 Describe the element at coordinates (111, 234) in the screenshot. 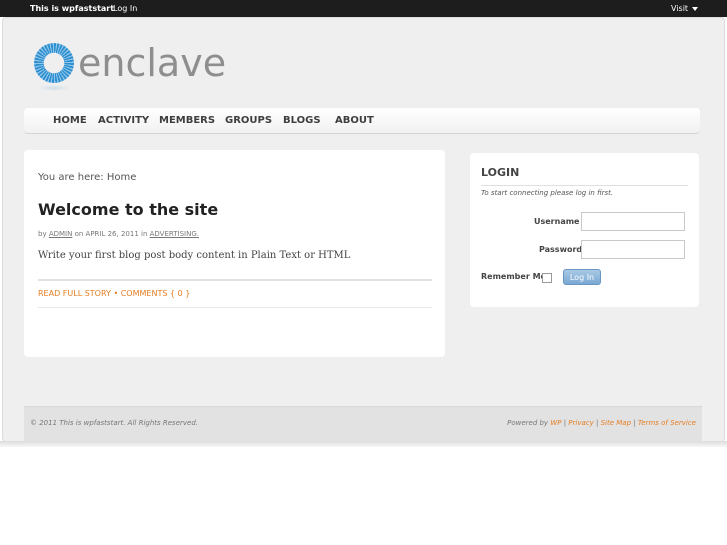

I see `meta-date: on APRIL 26, 2011 in` at that location.